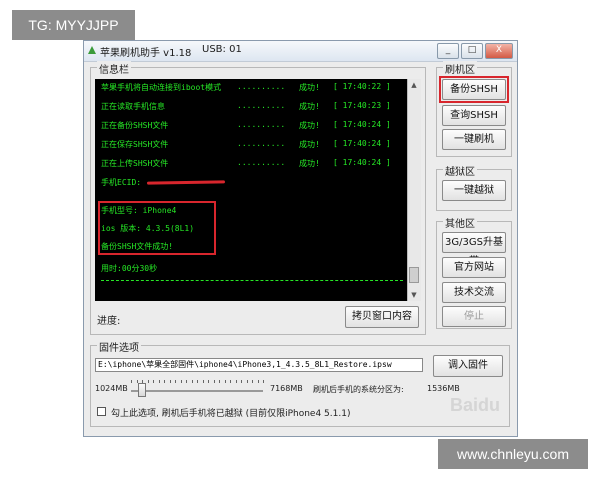 The height and width of the screenshot is (480, 600). I want to click on scroll-down-arrow-icon: ▼, so click(414, 295).